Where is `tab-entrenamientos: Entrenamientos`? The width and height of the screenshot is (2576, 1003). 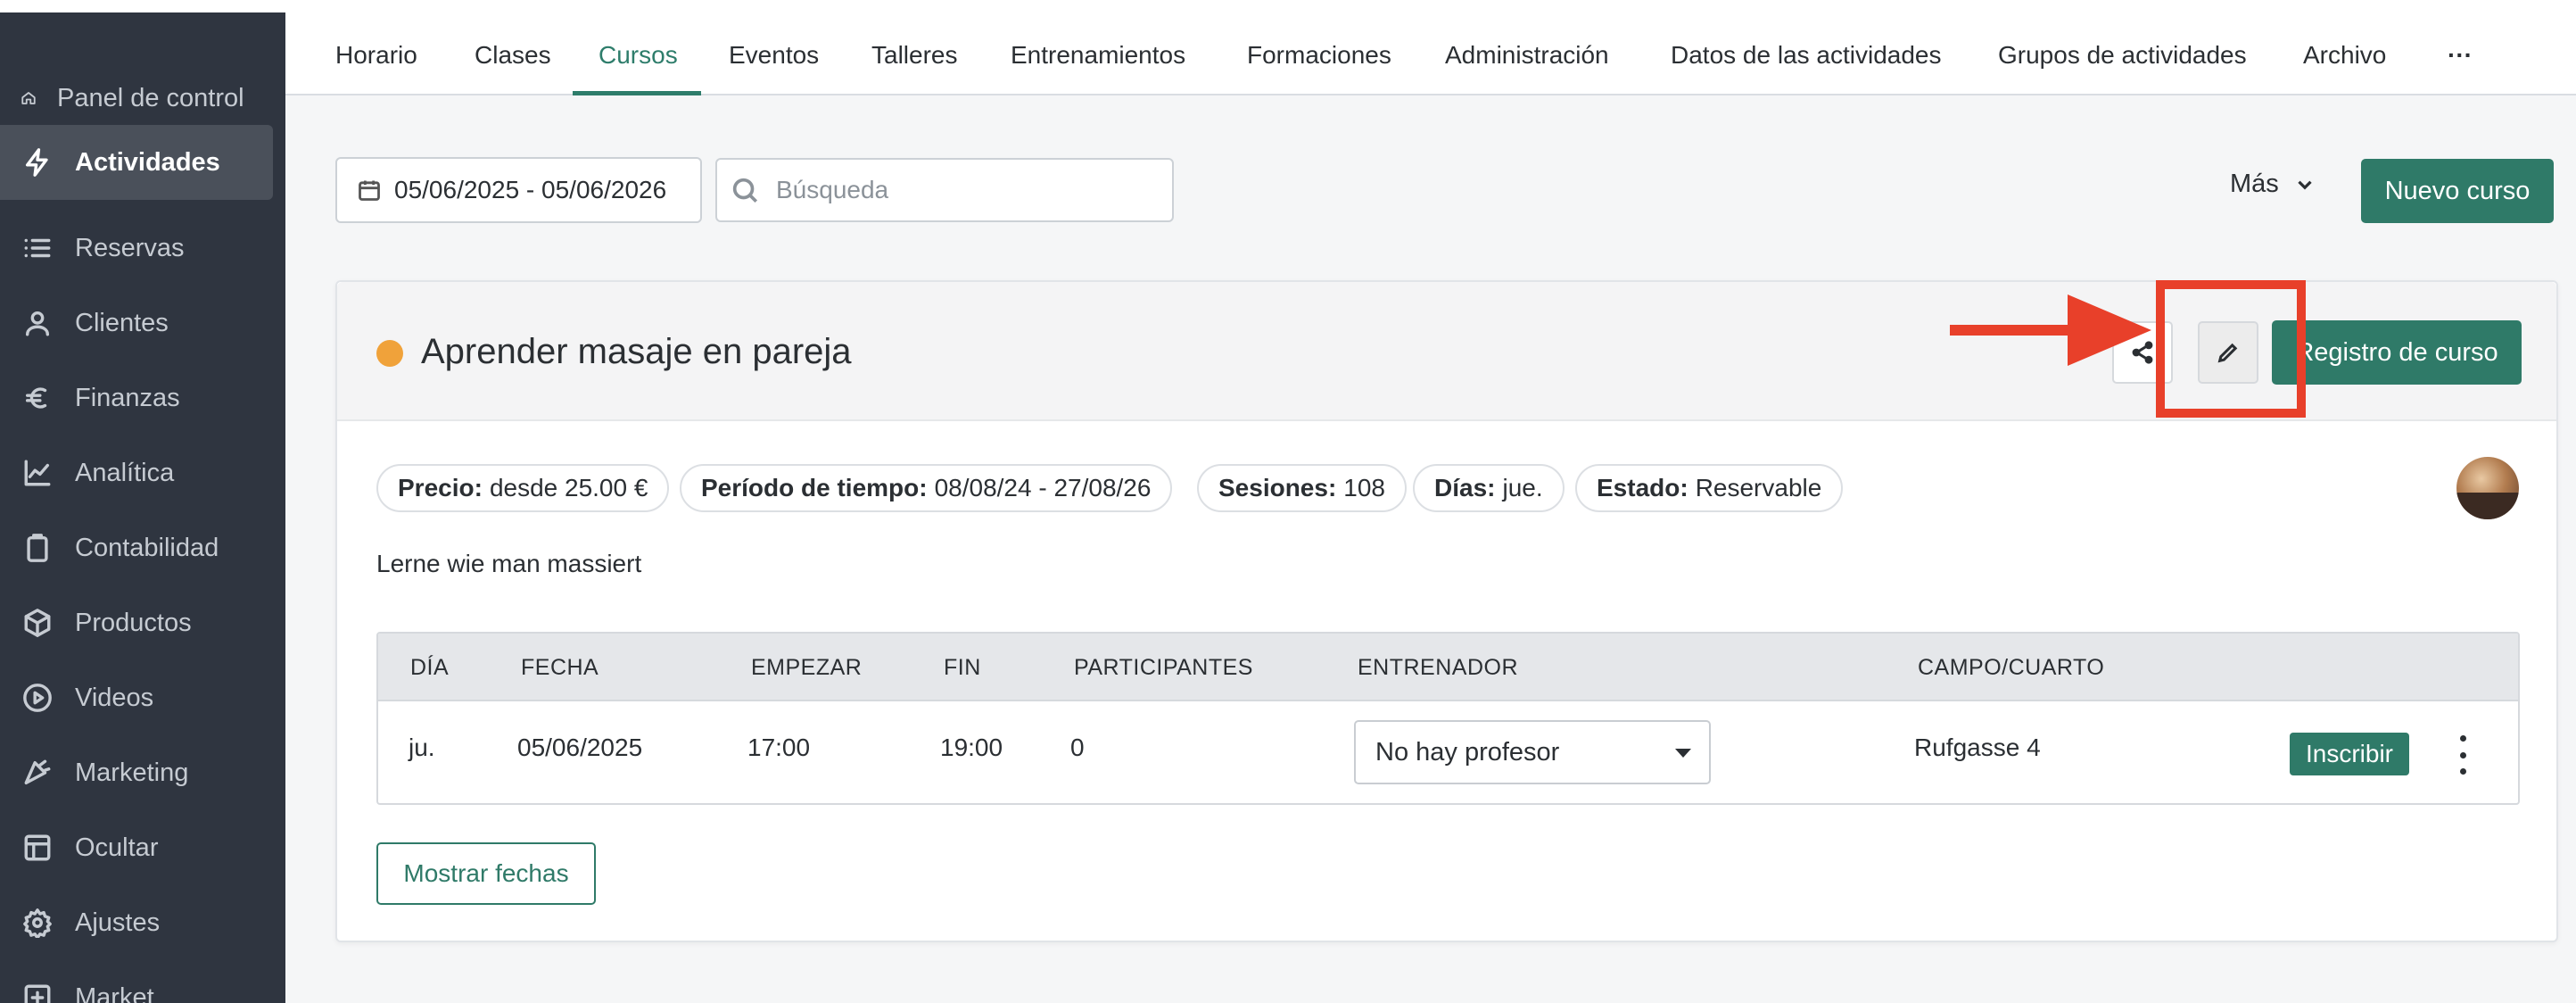 tab-entrenamientos: Entrenamientos is located at coordinates (1098, 68).